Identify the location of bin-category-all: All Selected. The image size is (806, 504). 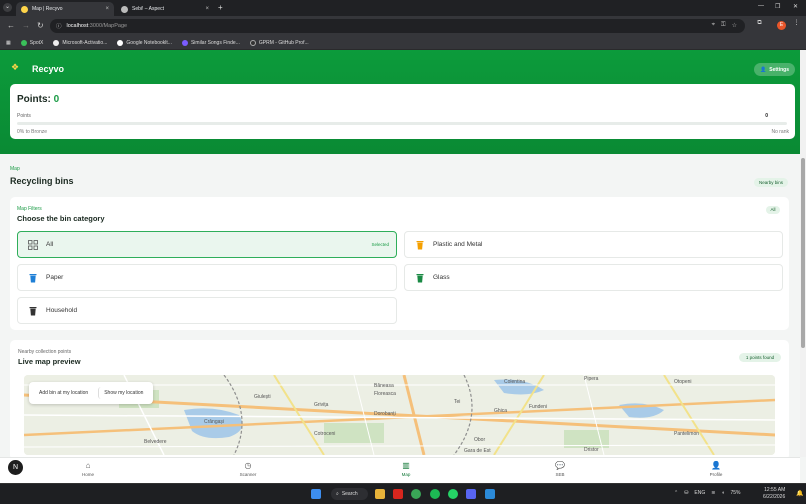
(207, 244).